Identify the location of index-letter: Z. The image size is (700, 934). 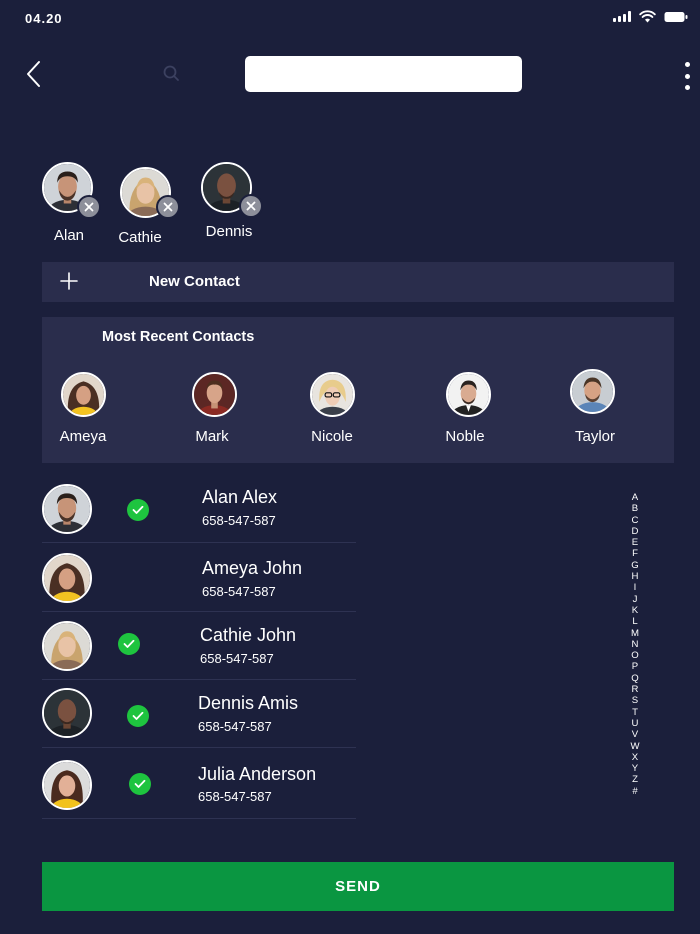
(635, 779).